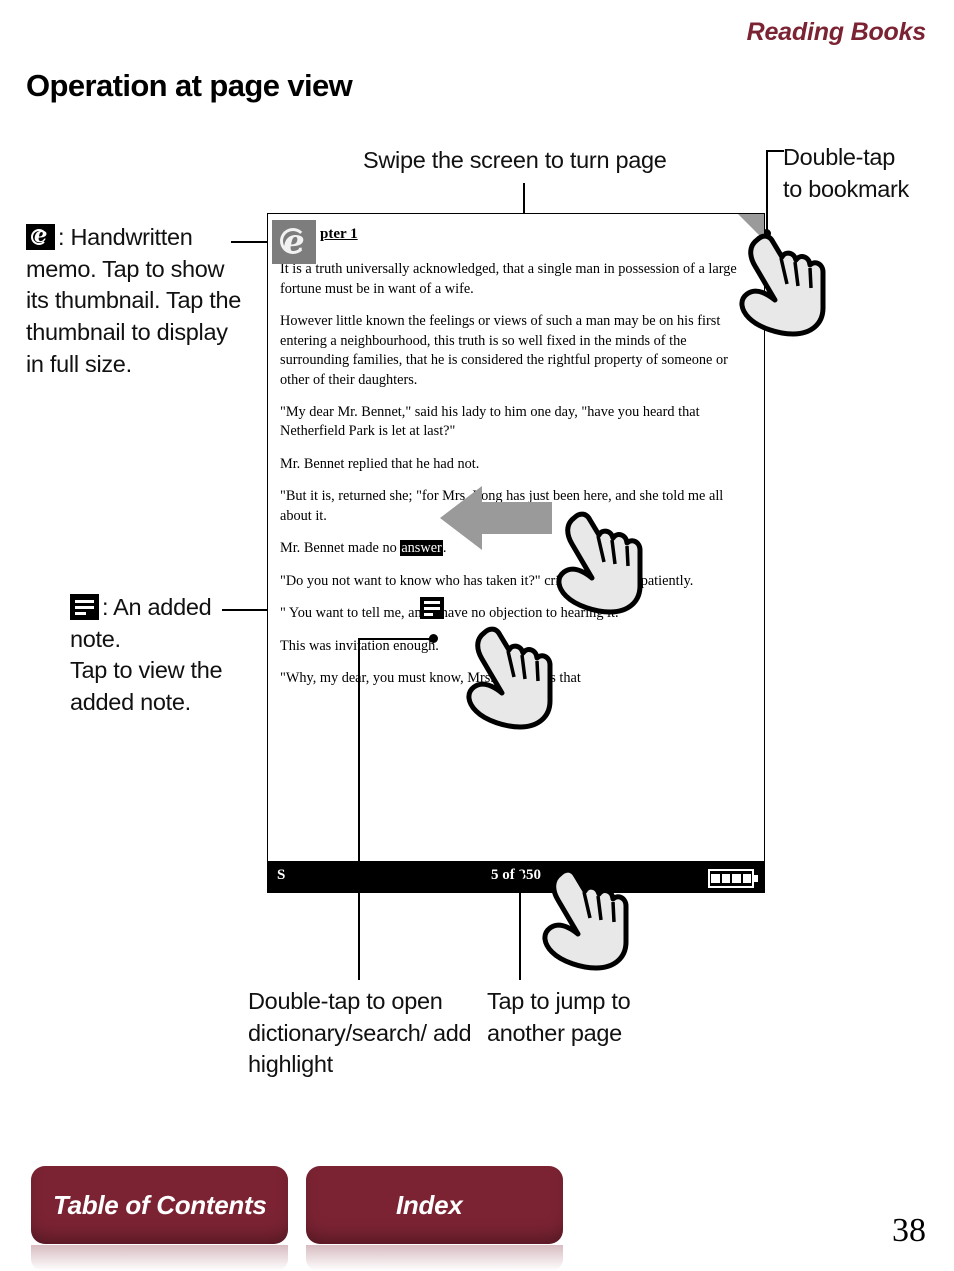 The height and width of the screenshot is (1271, 954). What do you see at coordinates (515, 160) in the screenshot?
I see `callout-swipe-label: Swipe the screen to turn page` at bounding box center [515, 160].